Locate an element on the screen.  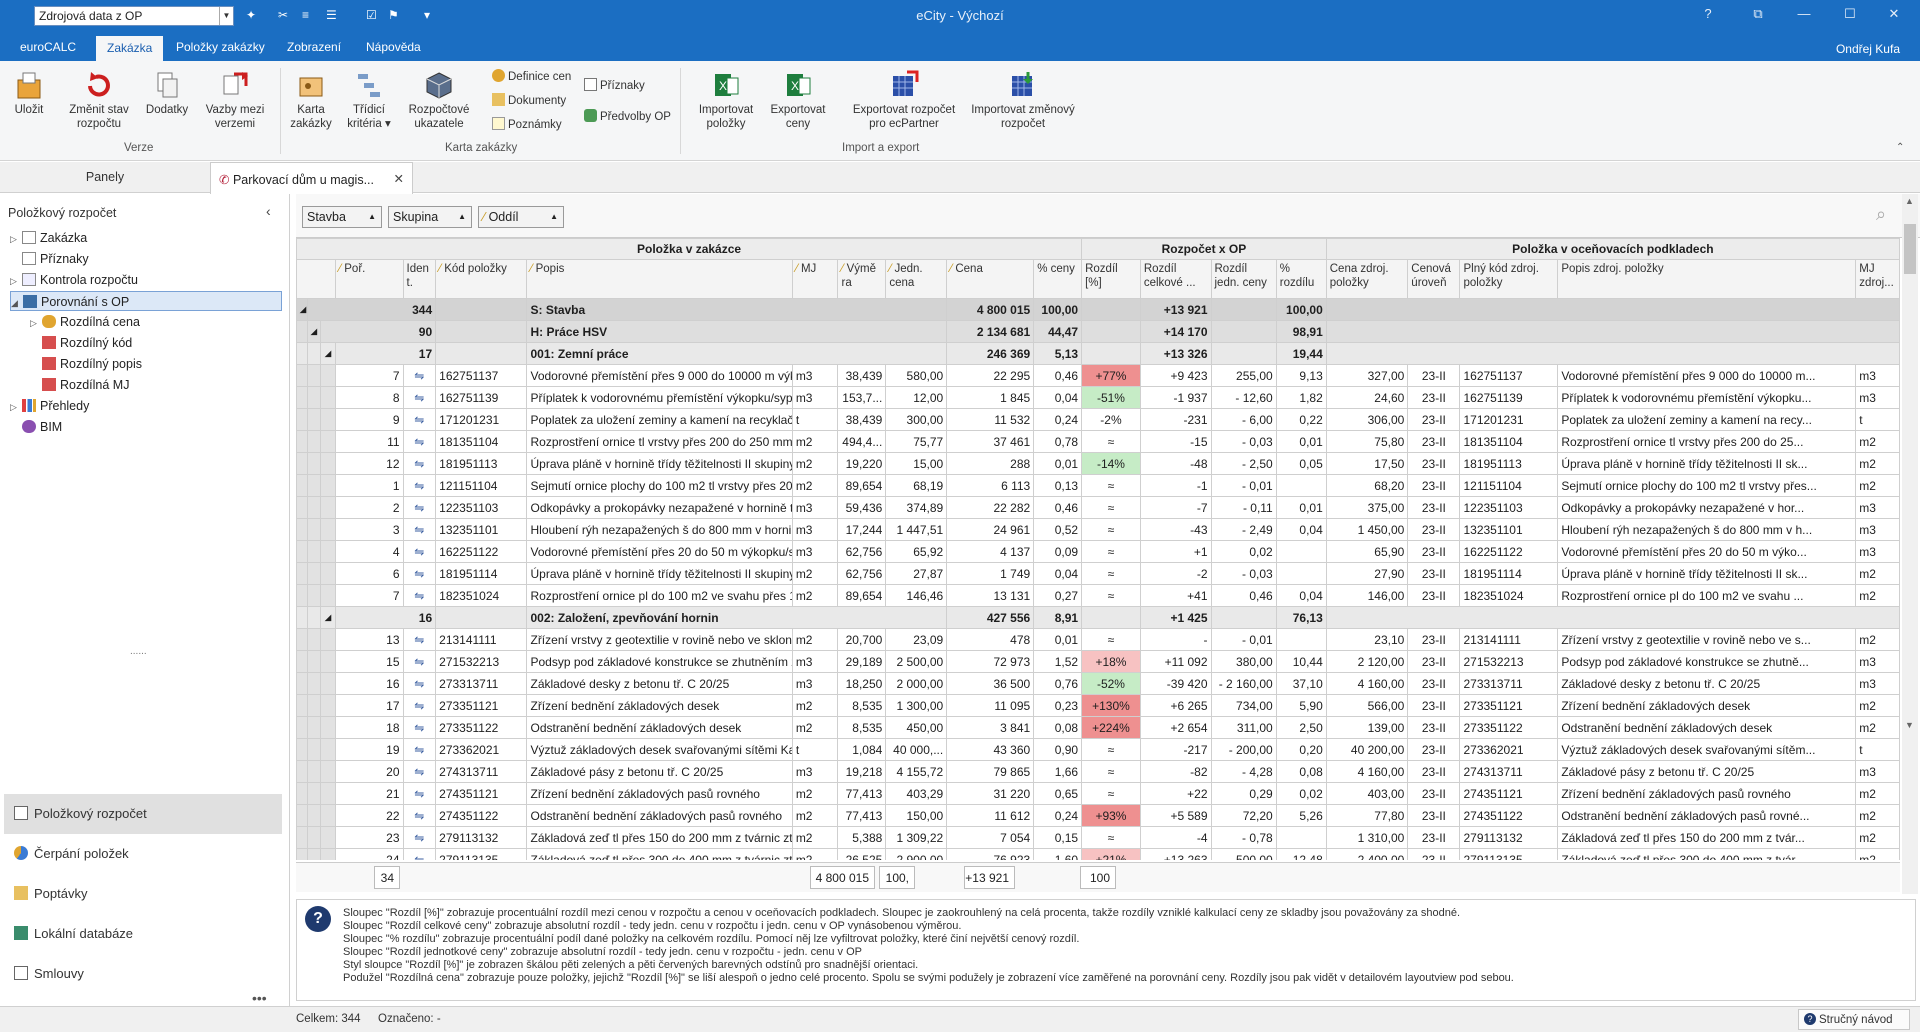
scroll-up-icon: ▲ is located at coordinates (1909, 201).